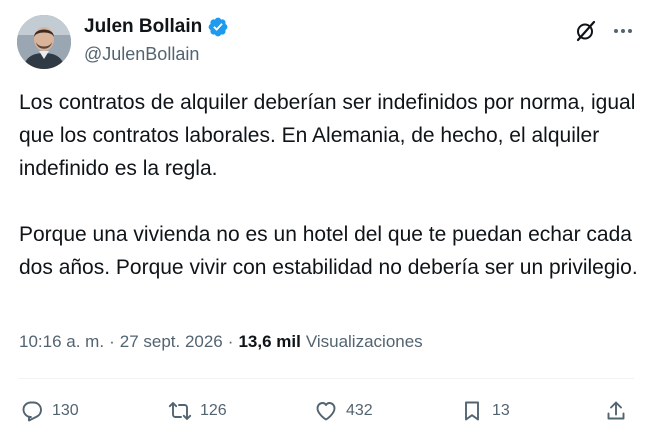 The width and height of the screenshot is (653, 440). Describe the element at coordinates (485, 411) in the screenshot. I see `bookmark-button: 13` at that location.